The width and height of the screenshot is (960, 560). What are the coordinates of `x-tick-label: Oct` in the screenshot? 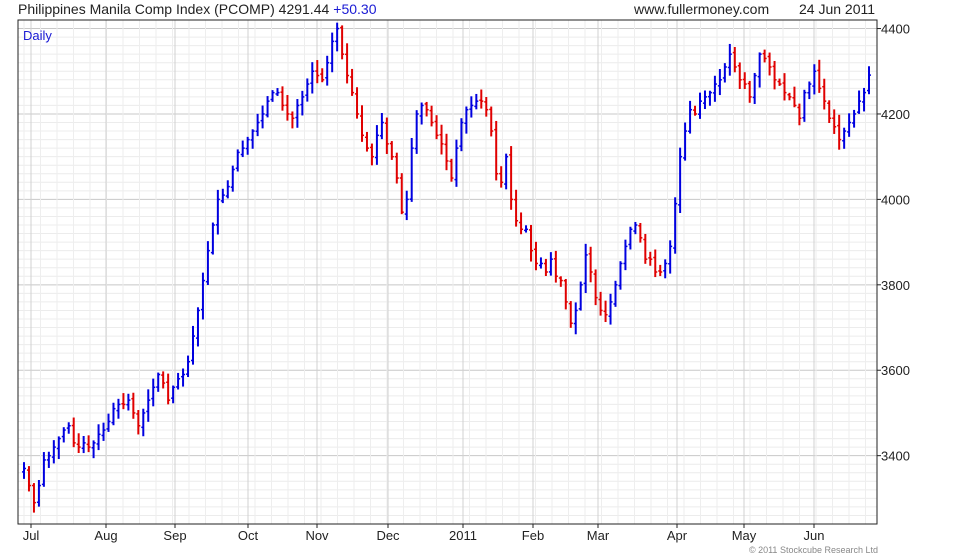 It's located at (248, 535).